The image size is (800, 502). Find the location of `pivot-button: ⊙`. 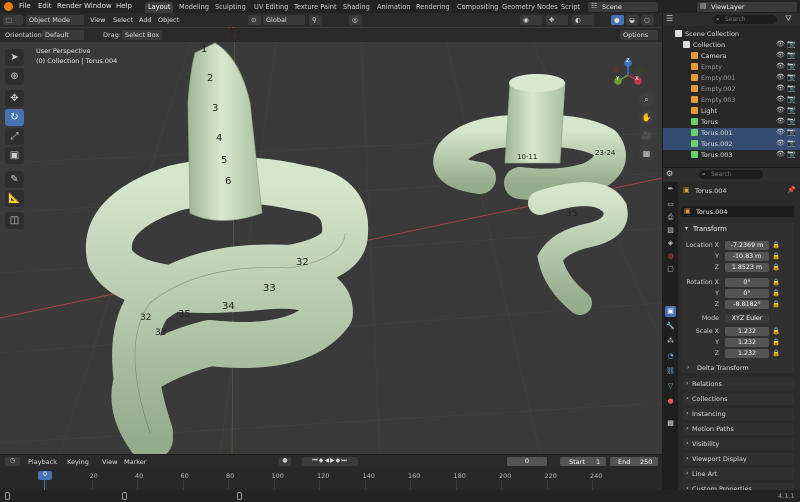

pivot-button: ⊙ is located at coordinates (254, 20).